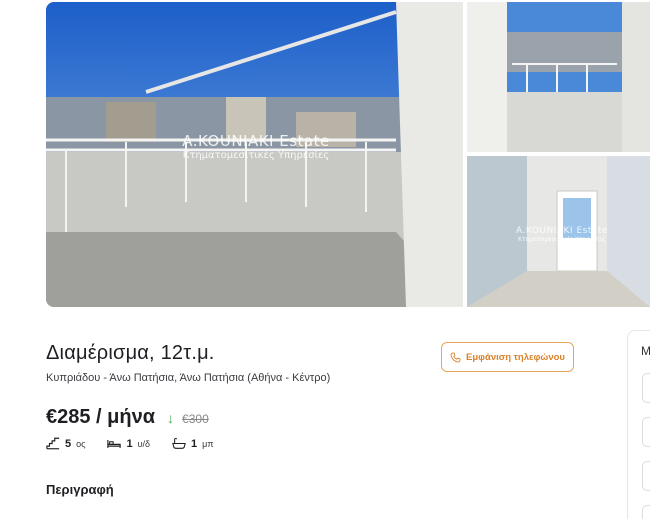 This screenshot has height=519, width=650. I want to click on balcony-thumbnail, so click(558, 77).